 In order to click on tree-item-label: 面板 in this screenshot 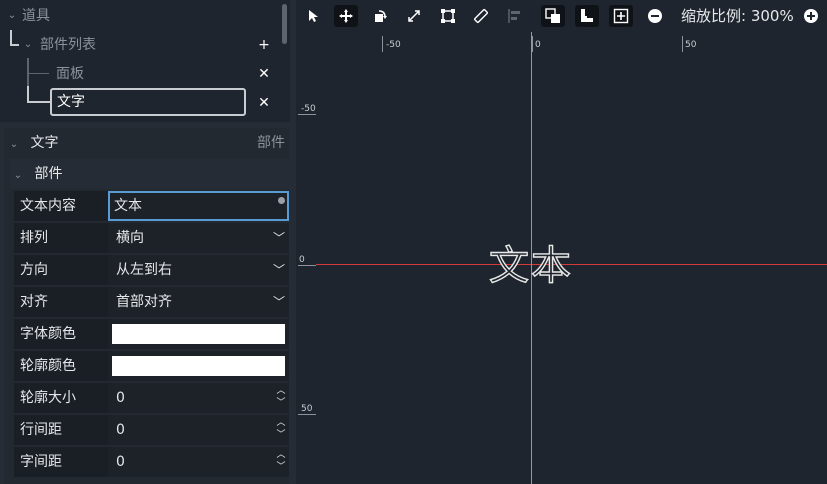, I will do `click(70, 74)`.